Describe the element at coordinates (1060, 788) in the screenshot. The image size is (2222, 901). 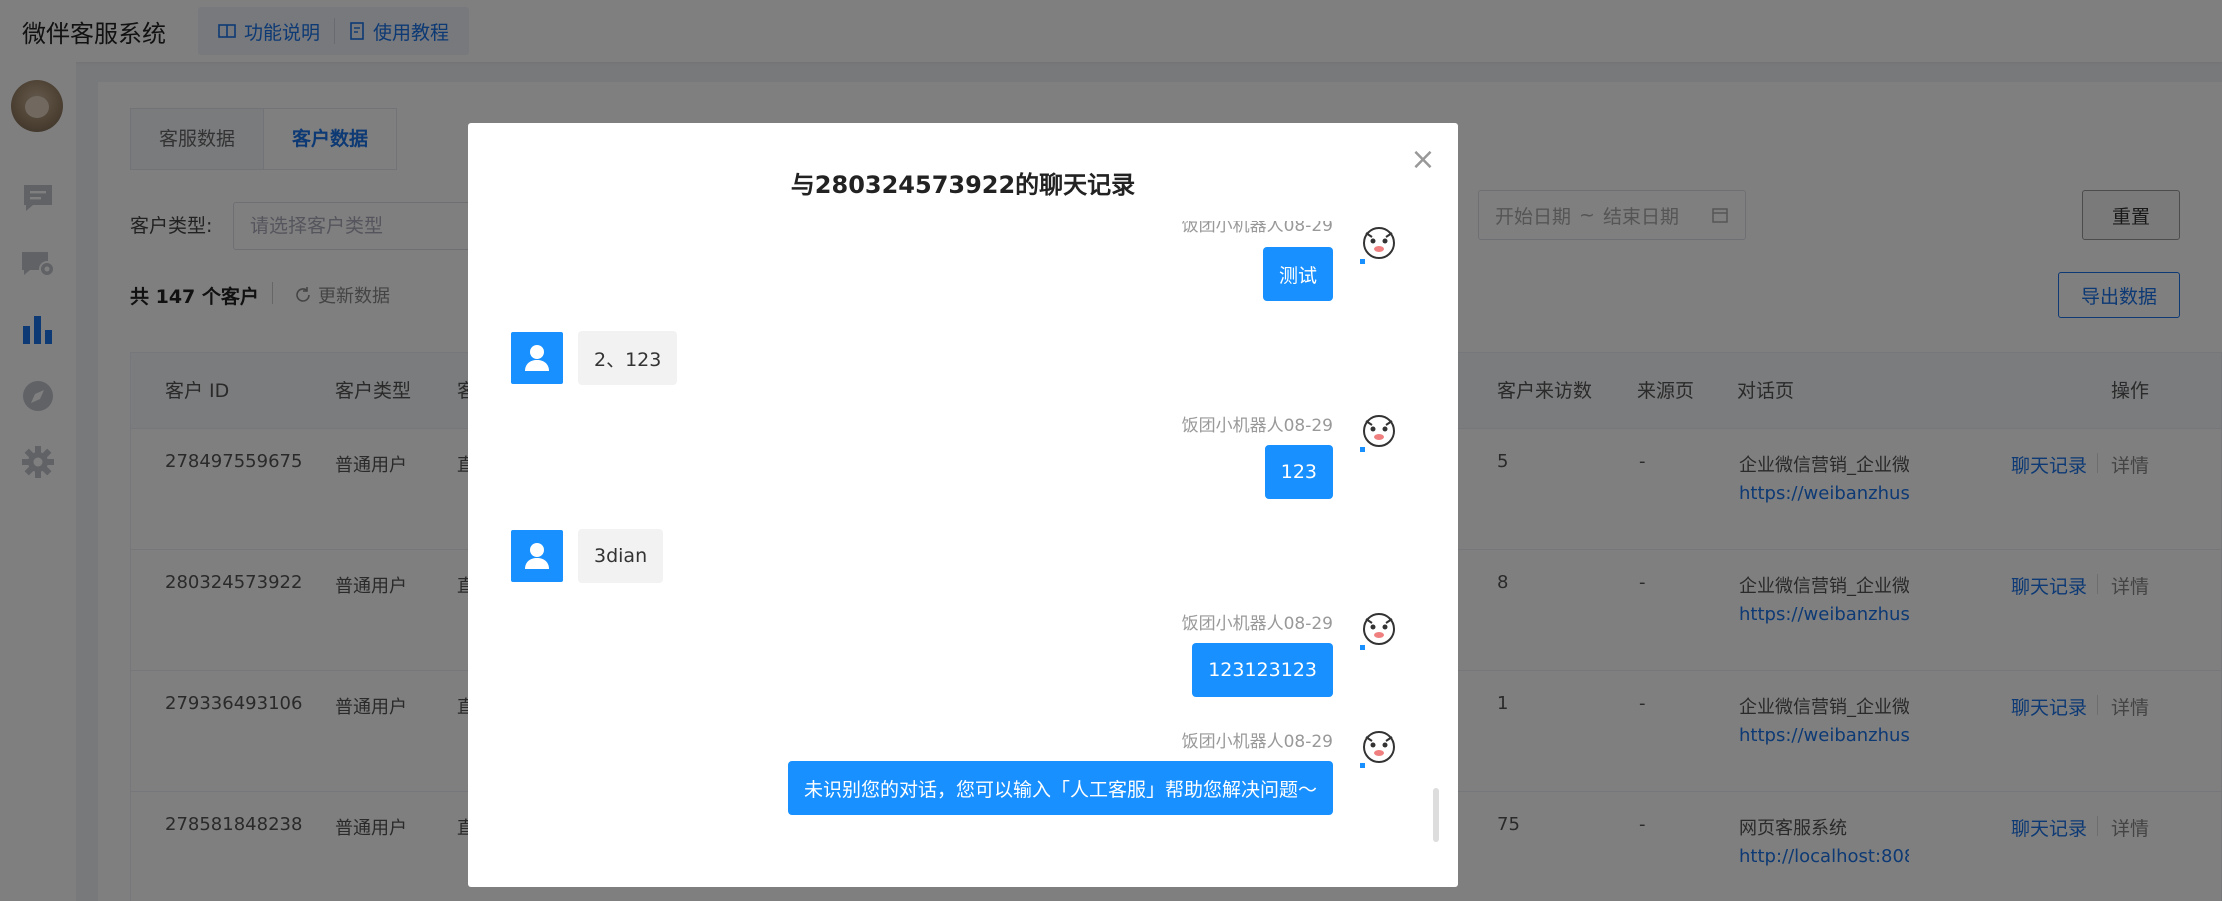
I see `message-bubble-outgoing: 未识别您的对话，您可以输入「人工客服」帮助您解决问题～` at that location.